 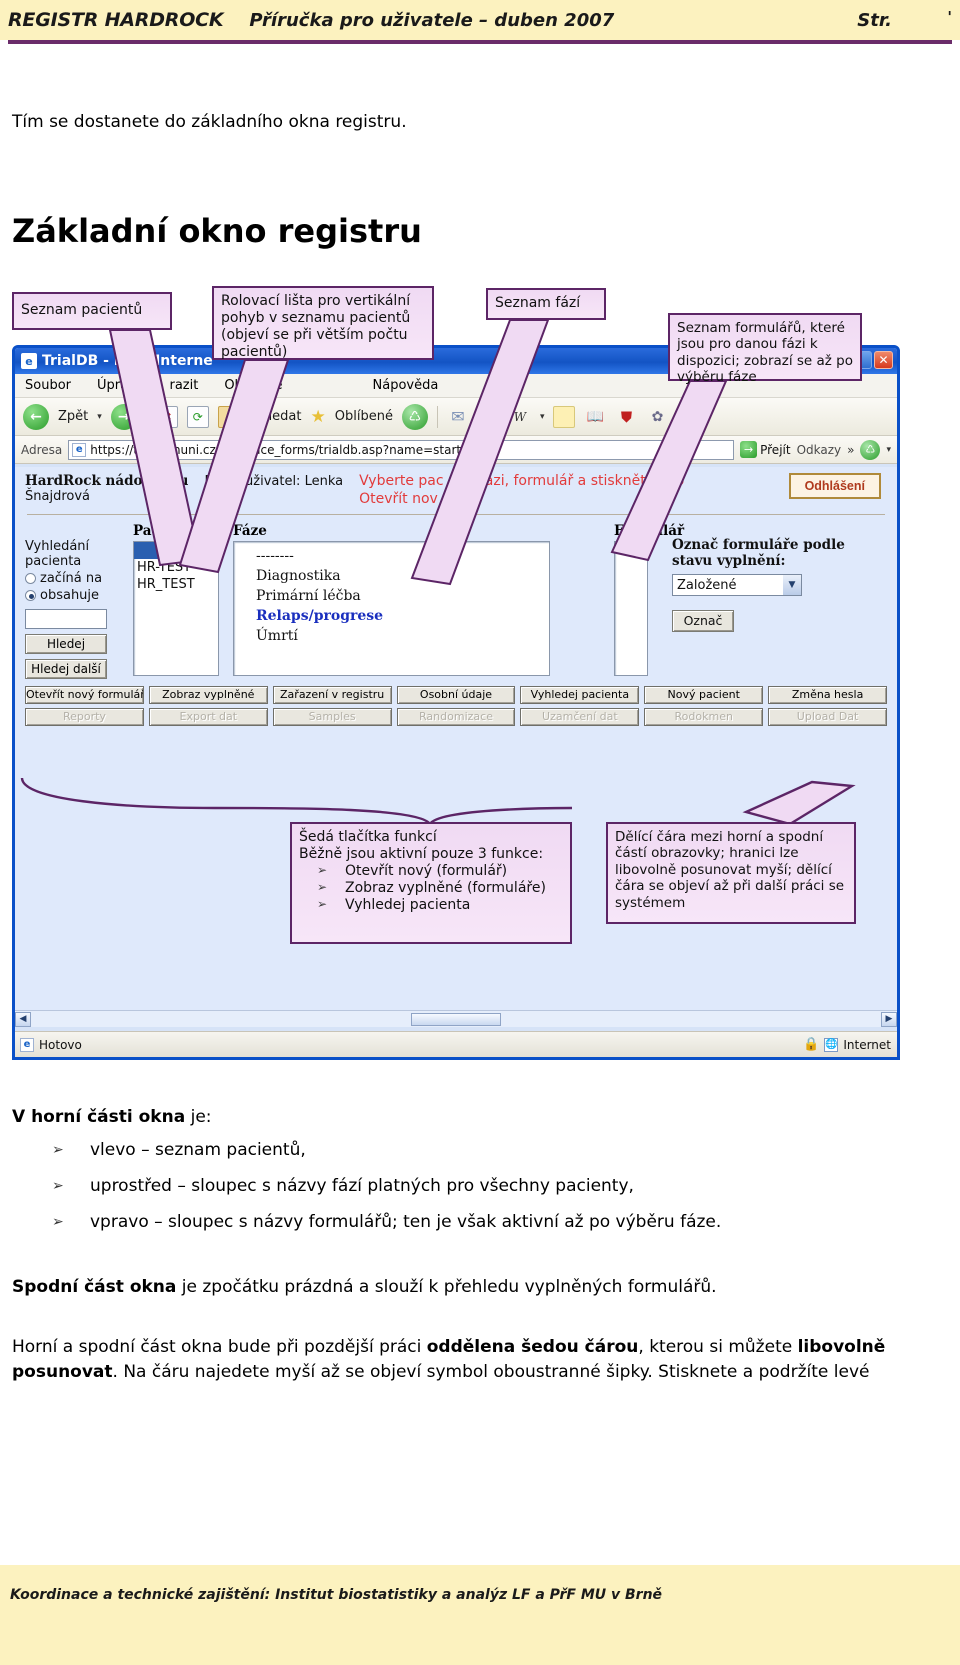 What do you see at coordinates (176, 584) in the screenshot?
I see `patient-item: HR_TEST` at bounding box center [176, 584].